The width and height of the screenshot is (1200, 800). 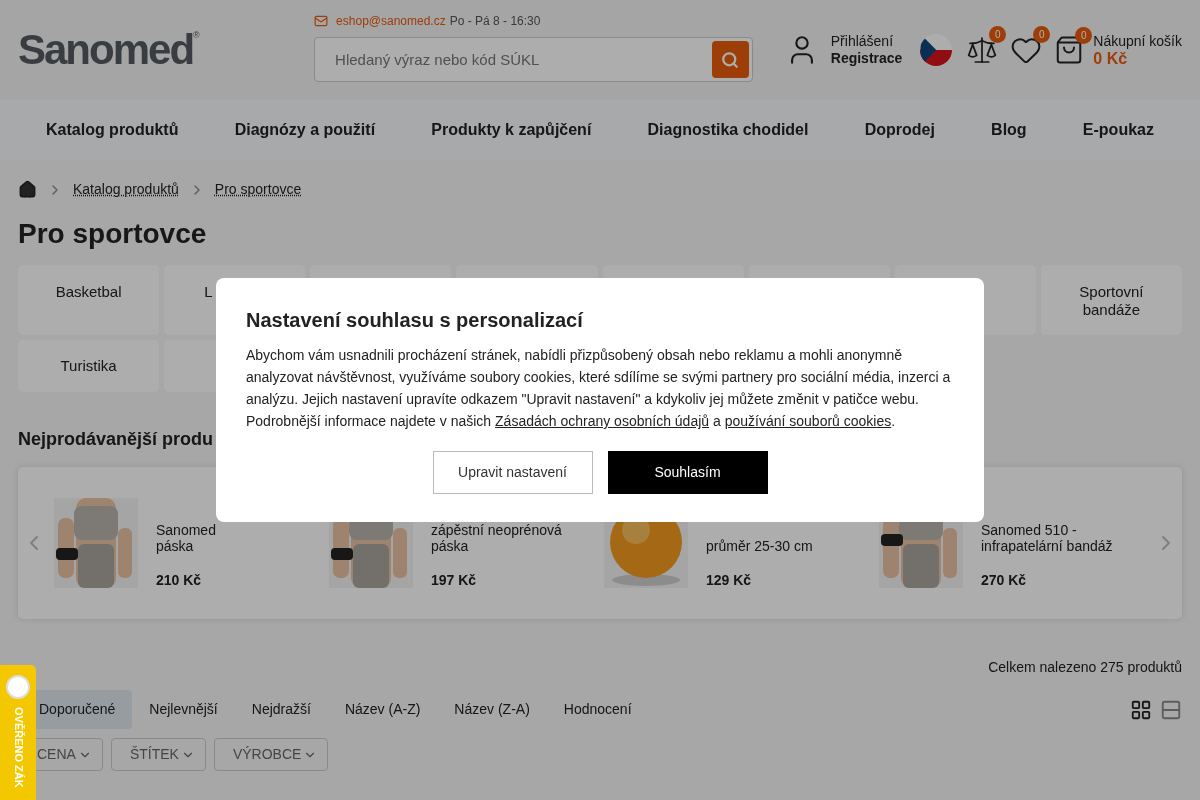 What do you see at coordinates (454, 580) in the screenshot?
I see `product-price: 197 Kč` at bounding box center [454, 580].